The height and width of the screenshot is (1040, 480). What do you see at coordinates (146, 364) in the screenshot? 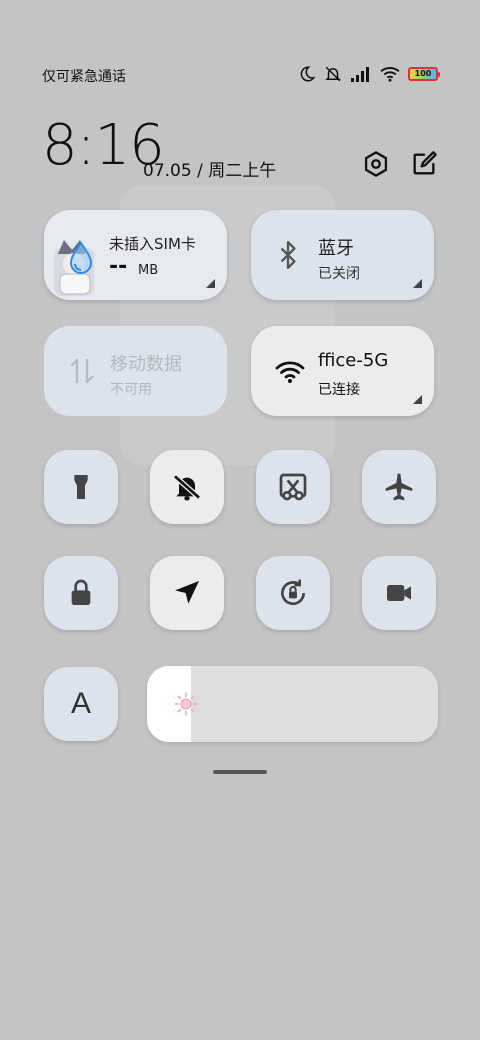
I see `mobile-data-title: 移动数据` at bounding box center [146, 364].